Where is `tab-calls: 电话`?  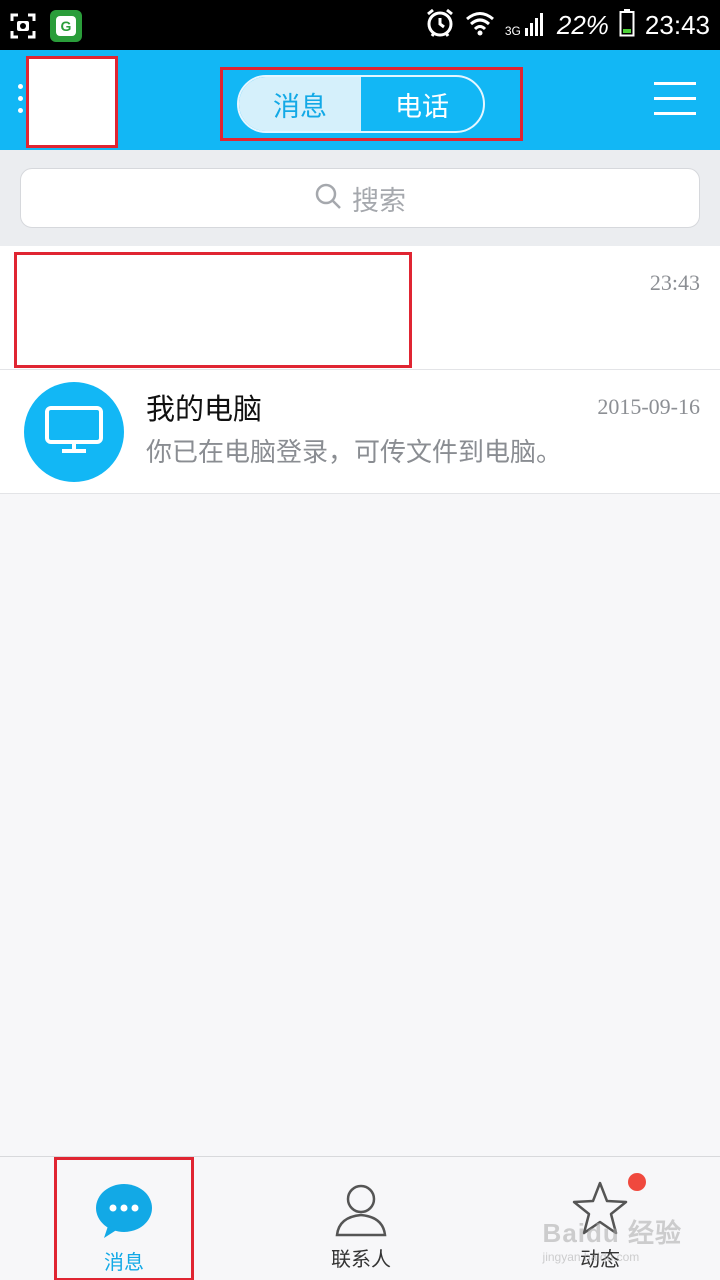
tab-calls: 电话 is located at coordinates (422, 104).